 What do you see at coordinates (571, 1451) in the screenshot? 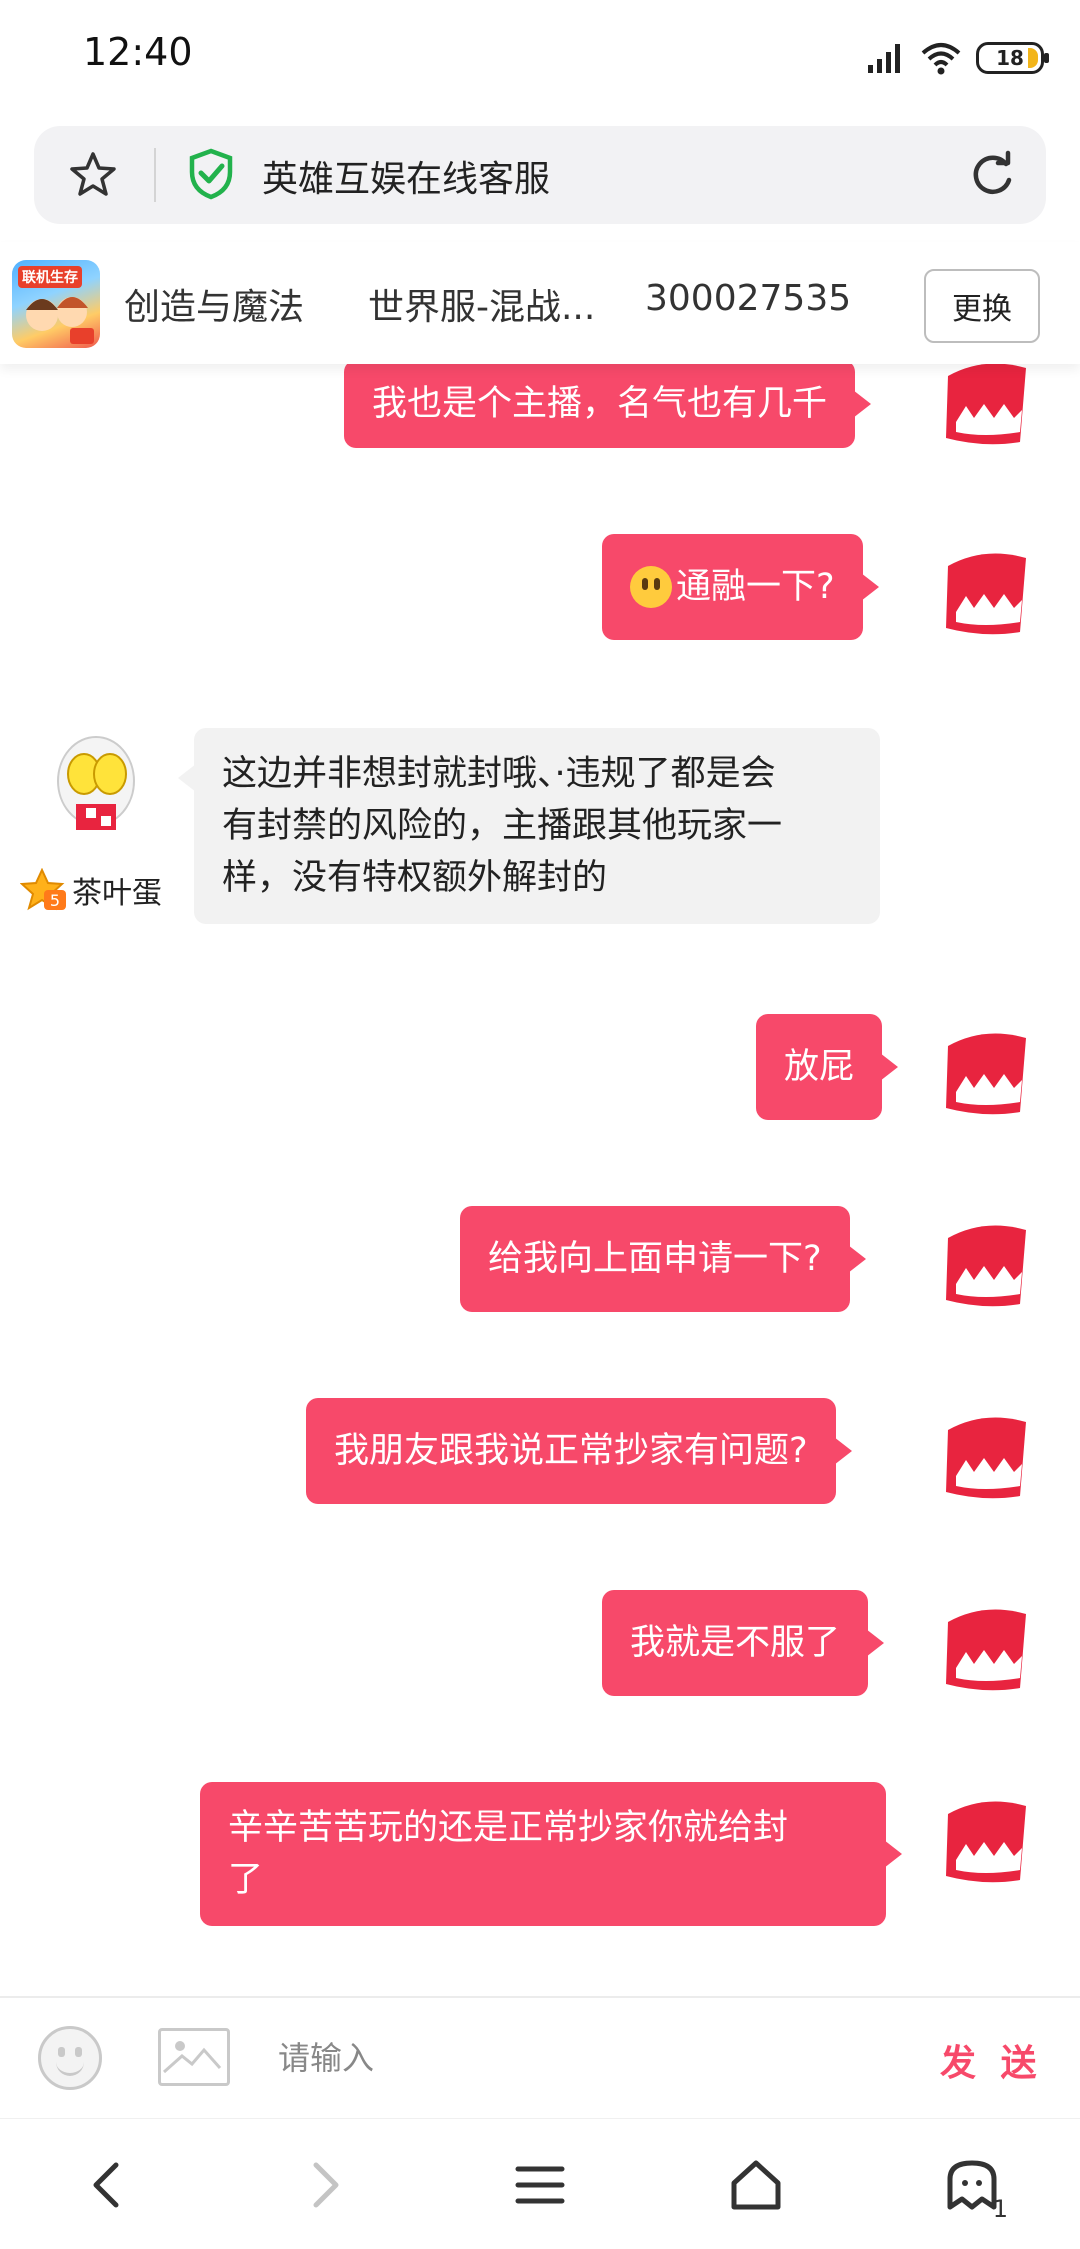
I see `message-text: 我朋友跟我说正常抄家有问题?` at bounding box center [571, 1451].